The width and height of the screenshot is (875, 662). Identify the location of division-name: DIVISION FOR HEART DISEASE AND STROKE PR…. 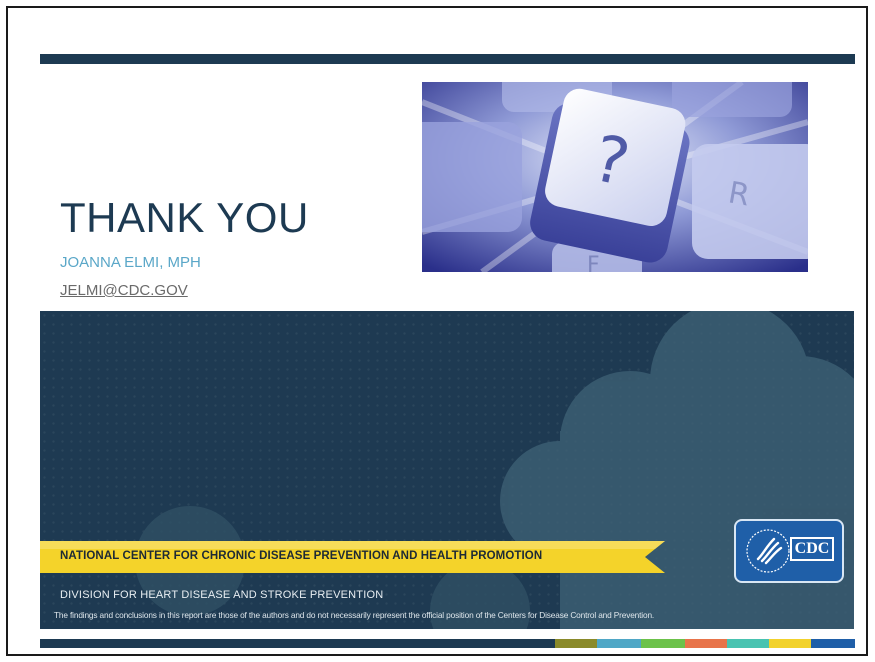
(222, 595).